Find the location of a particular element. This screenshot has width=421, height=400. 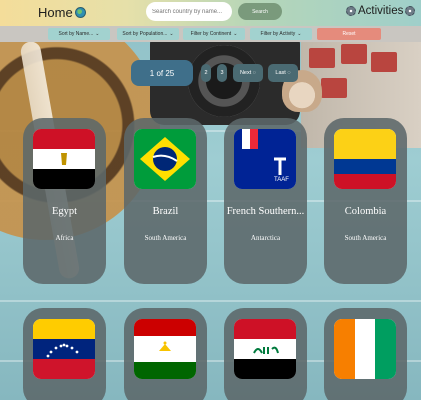

country-card-brazil: Brazil South America is located at coordinates (165, 201).